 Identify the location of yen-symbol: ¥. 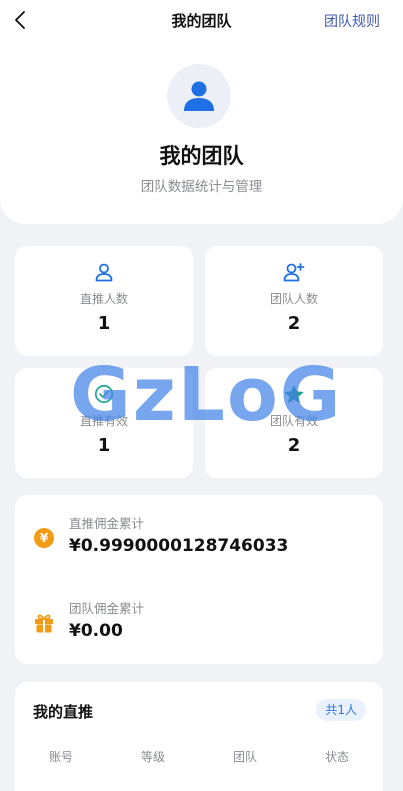
(44, 538).